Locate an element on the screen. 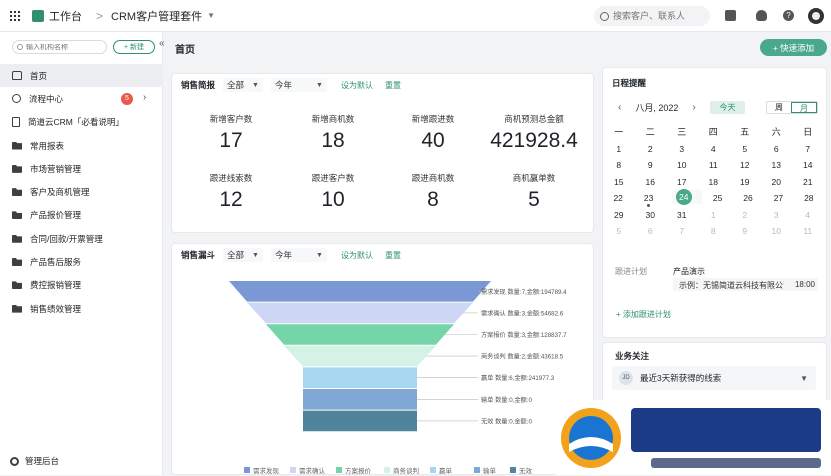  calendar-day: 24 is located at coordinates (687, 197).